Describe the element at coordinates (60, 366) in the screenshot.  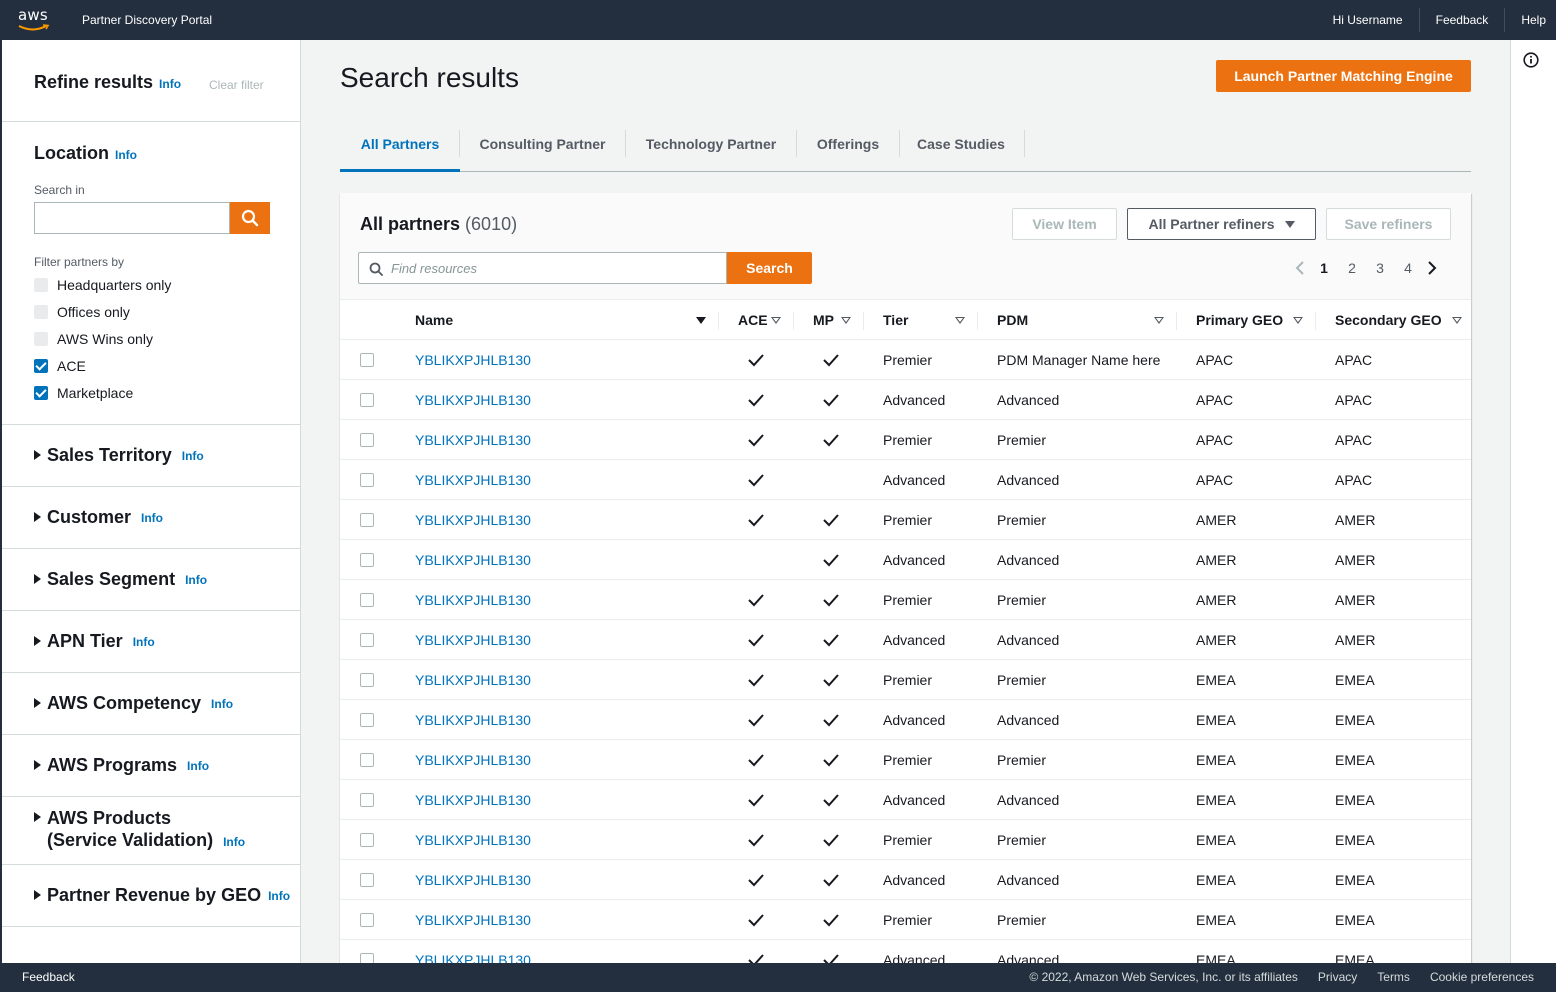
I see `filter-ace: ACE` at that location.